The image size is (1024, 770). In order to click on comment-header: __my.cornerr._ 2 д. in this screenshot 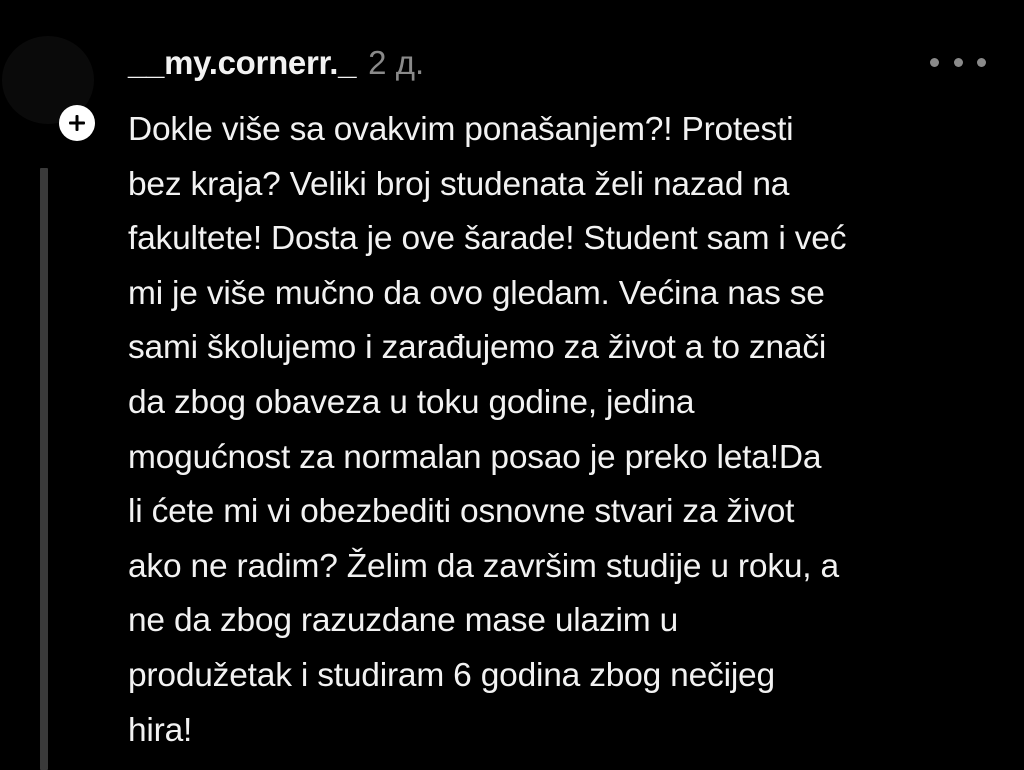, I will do `click(276, 67)`.